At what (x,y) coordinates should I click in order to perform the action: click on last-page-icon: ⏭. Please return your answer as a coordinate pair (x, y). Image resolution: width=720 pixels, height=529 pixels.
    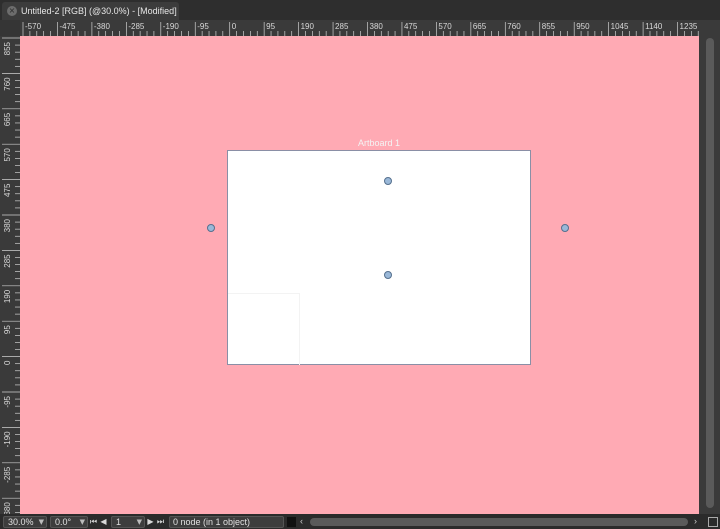
    Looking at the image, I should click on (160, 522).